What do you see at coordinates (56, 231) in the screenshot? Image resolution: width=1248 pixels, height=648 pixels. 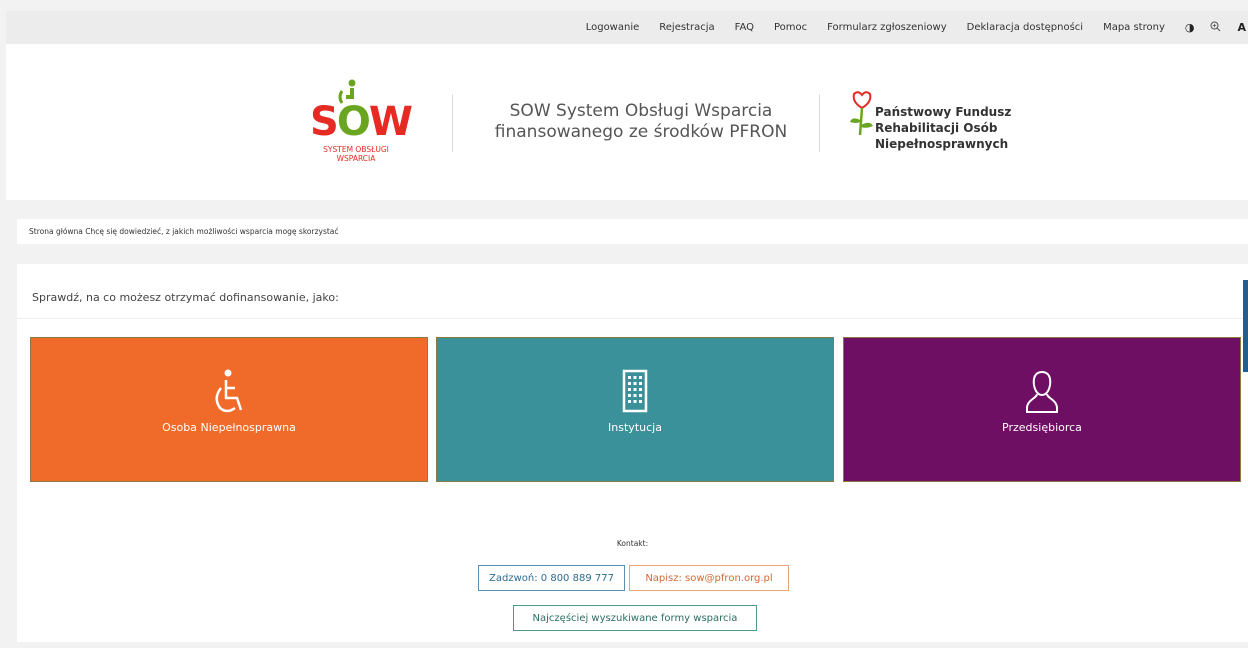 I see `breadcrumb-home: Strona główna` at bounding box center [56, 231].